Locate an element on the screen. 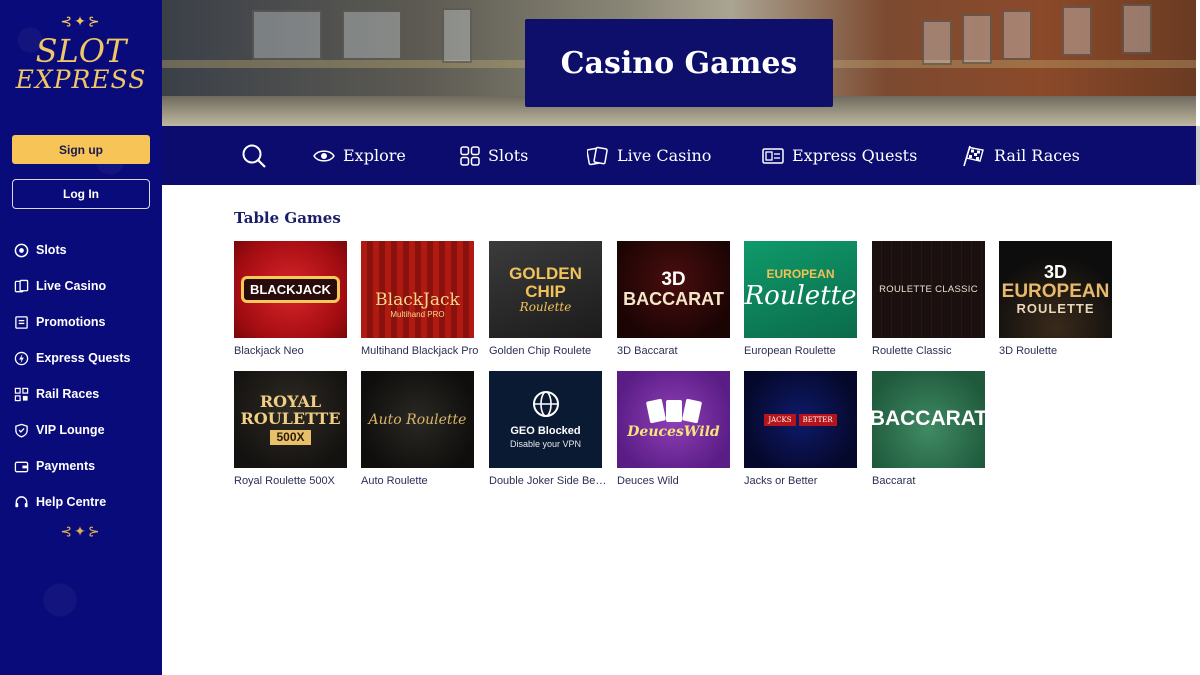 The height and width of the screenshot is (675, 1200). game-art-title: EUROPEAN is located at coordinates (800, 274).